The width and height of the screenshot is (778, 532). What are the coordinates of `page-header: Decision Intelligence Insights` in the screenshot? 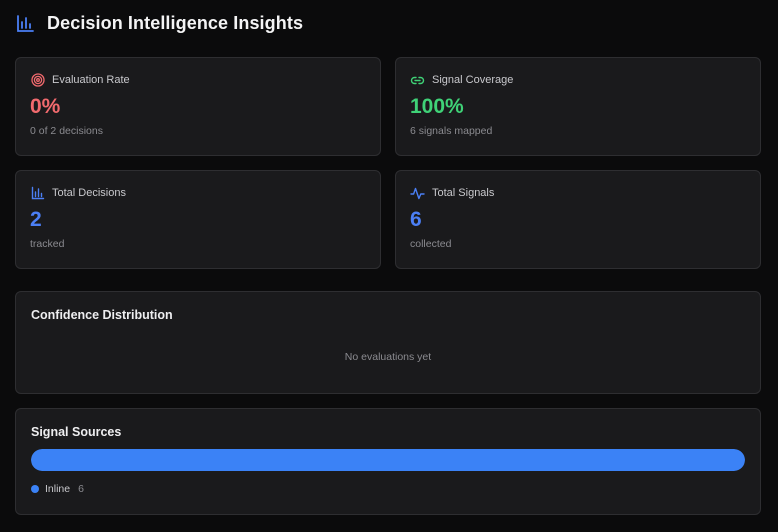 It's located at (159, 23).